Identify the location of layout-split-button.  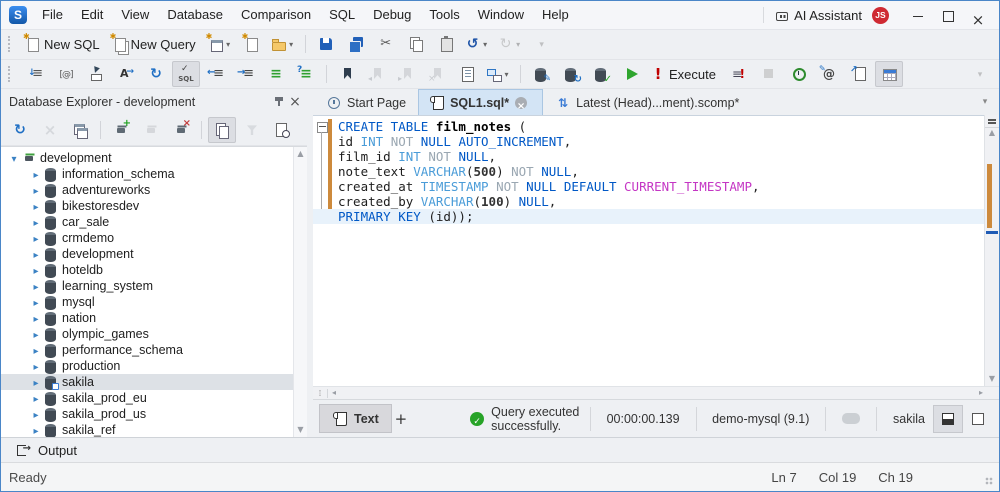
(948, 418).